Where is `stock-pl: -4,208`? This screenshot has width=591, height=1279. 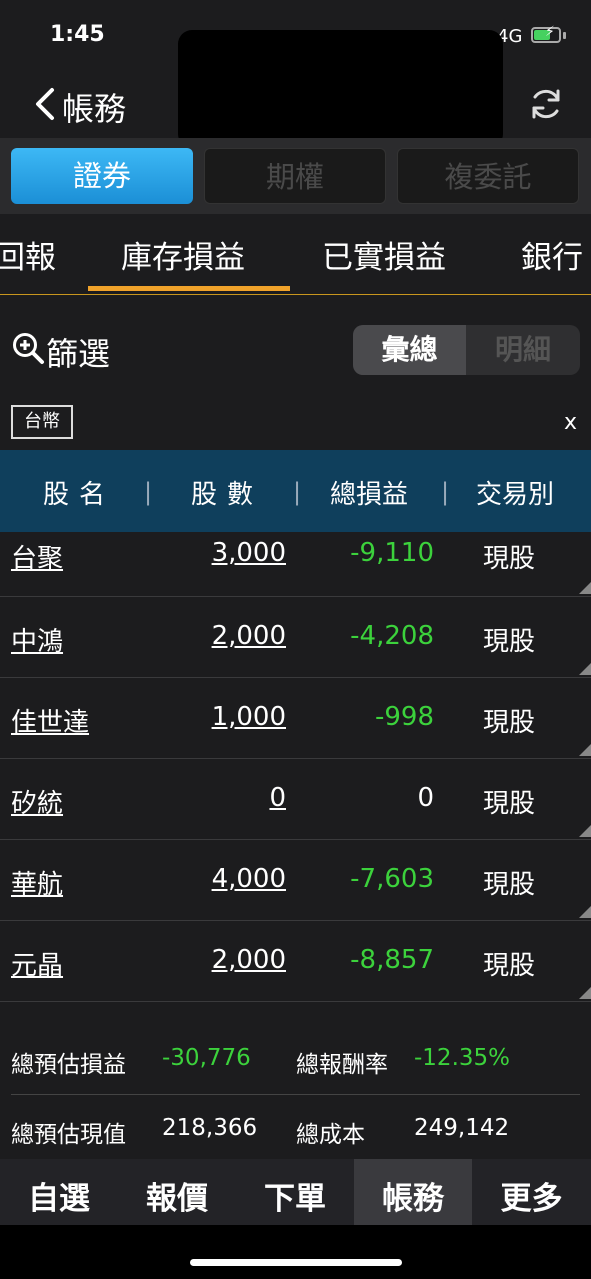 stock-pl: -4,208 is located at coordinates (392, 636).